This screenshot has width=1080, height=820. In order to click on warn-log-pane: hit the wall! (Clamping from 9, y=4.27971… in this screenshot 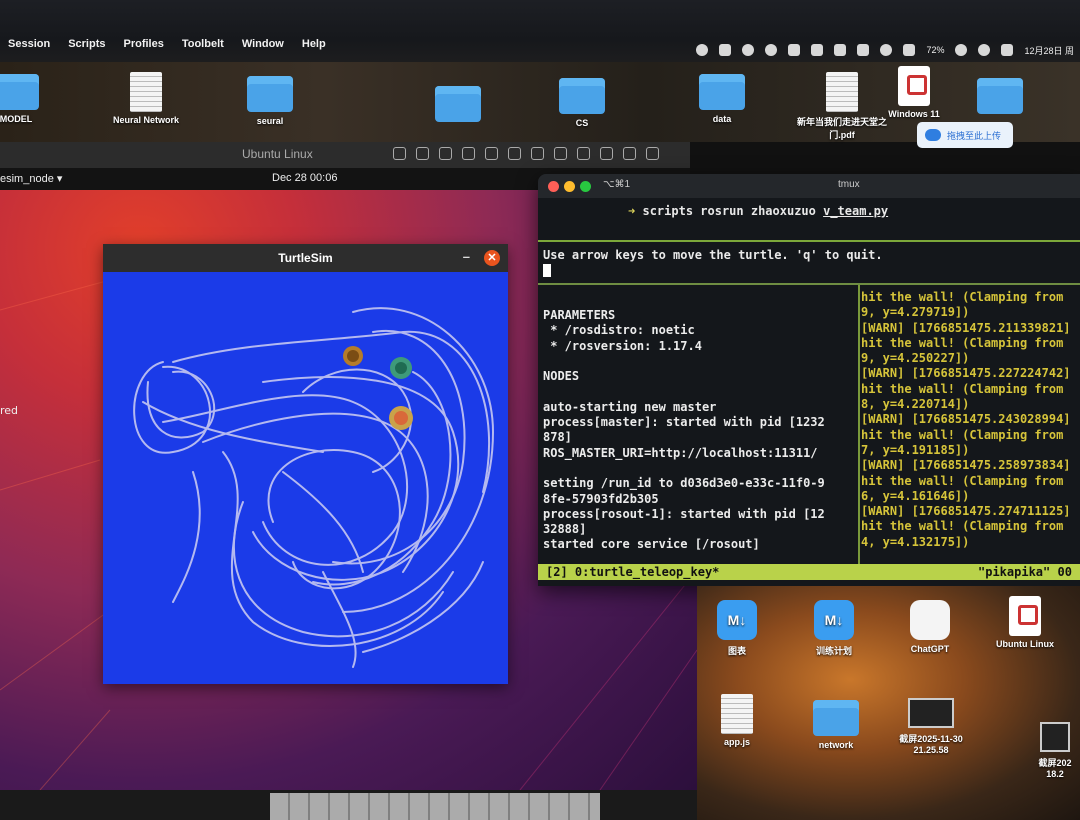, I will do `click(966, 420)`.